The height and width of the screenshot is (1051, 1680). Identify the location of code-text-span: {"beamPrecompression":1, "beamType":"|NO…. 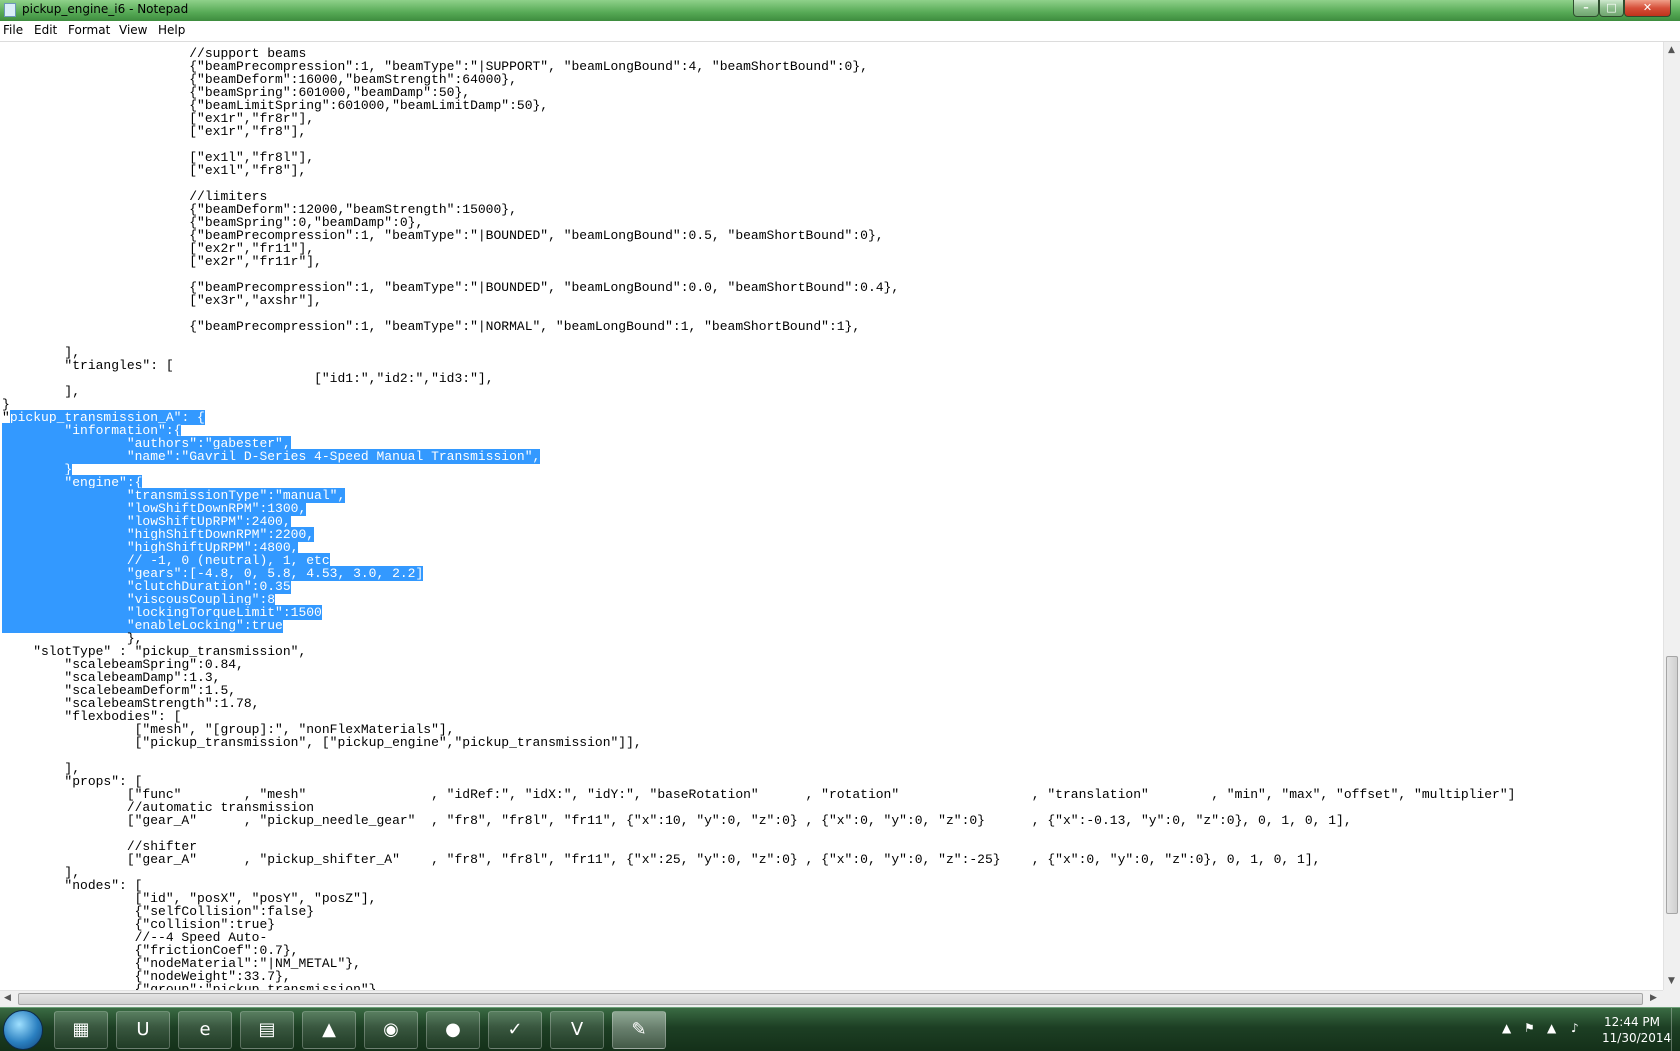
(431, 326).